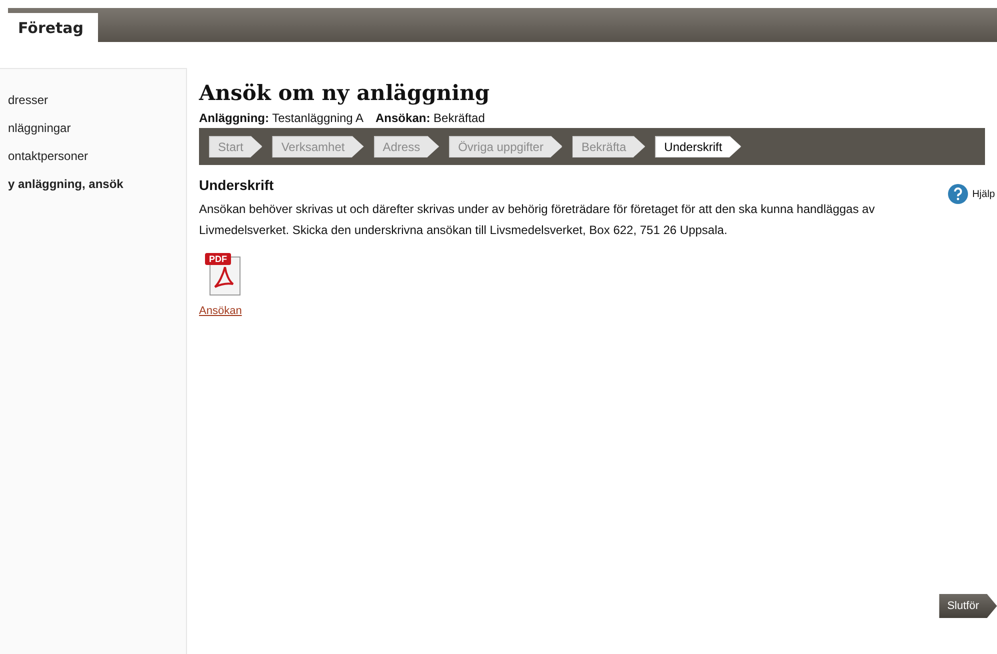 The image size is (997, 654). Describe the element at coordinates (698, 147) in the screenshot. I see `step-tab: Underskrift` at that location.